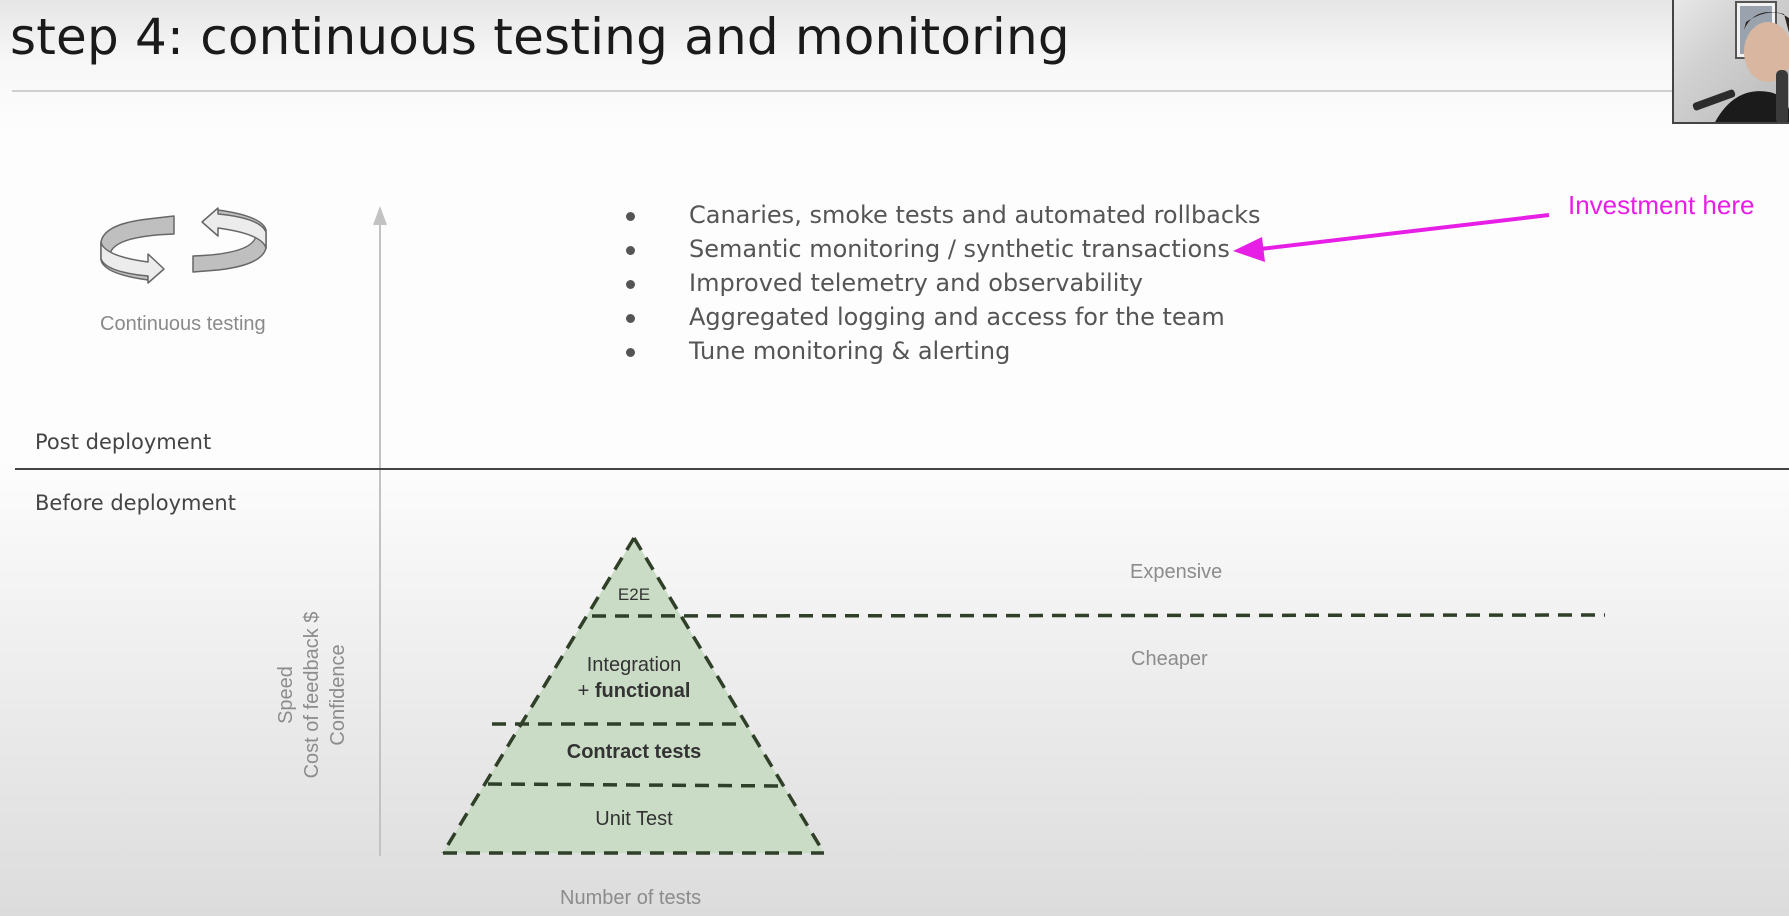  Describe the element at coordinates (1400, 232) in the screenshot. I see `investment-arrow-line` at that location.